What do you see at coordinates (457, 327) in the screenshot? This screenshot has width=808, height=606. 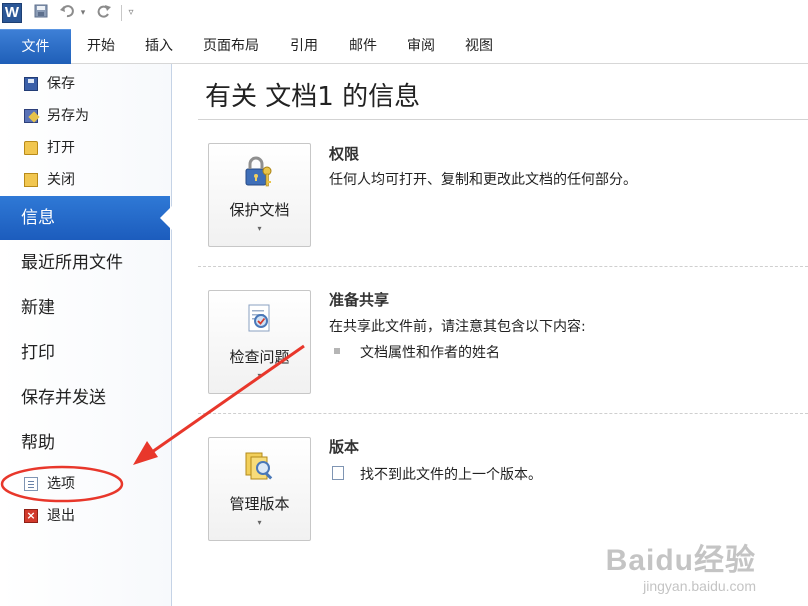 I see `prepare-sharing-desc: 在共享此文件前，请注意其包含以下内容:` at bounding box center [457, 327].